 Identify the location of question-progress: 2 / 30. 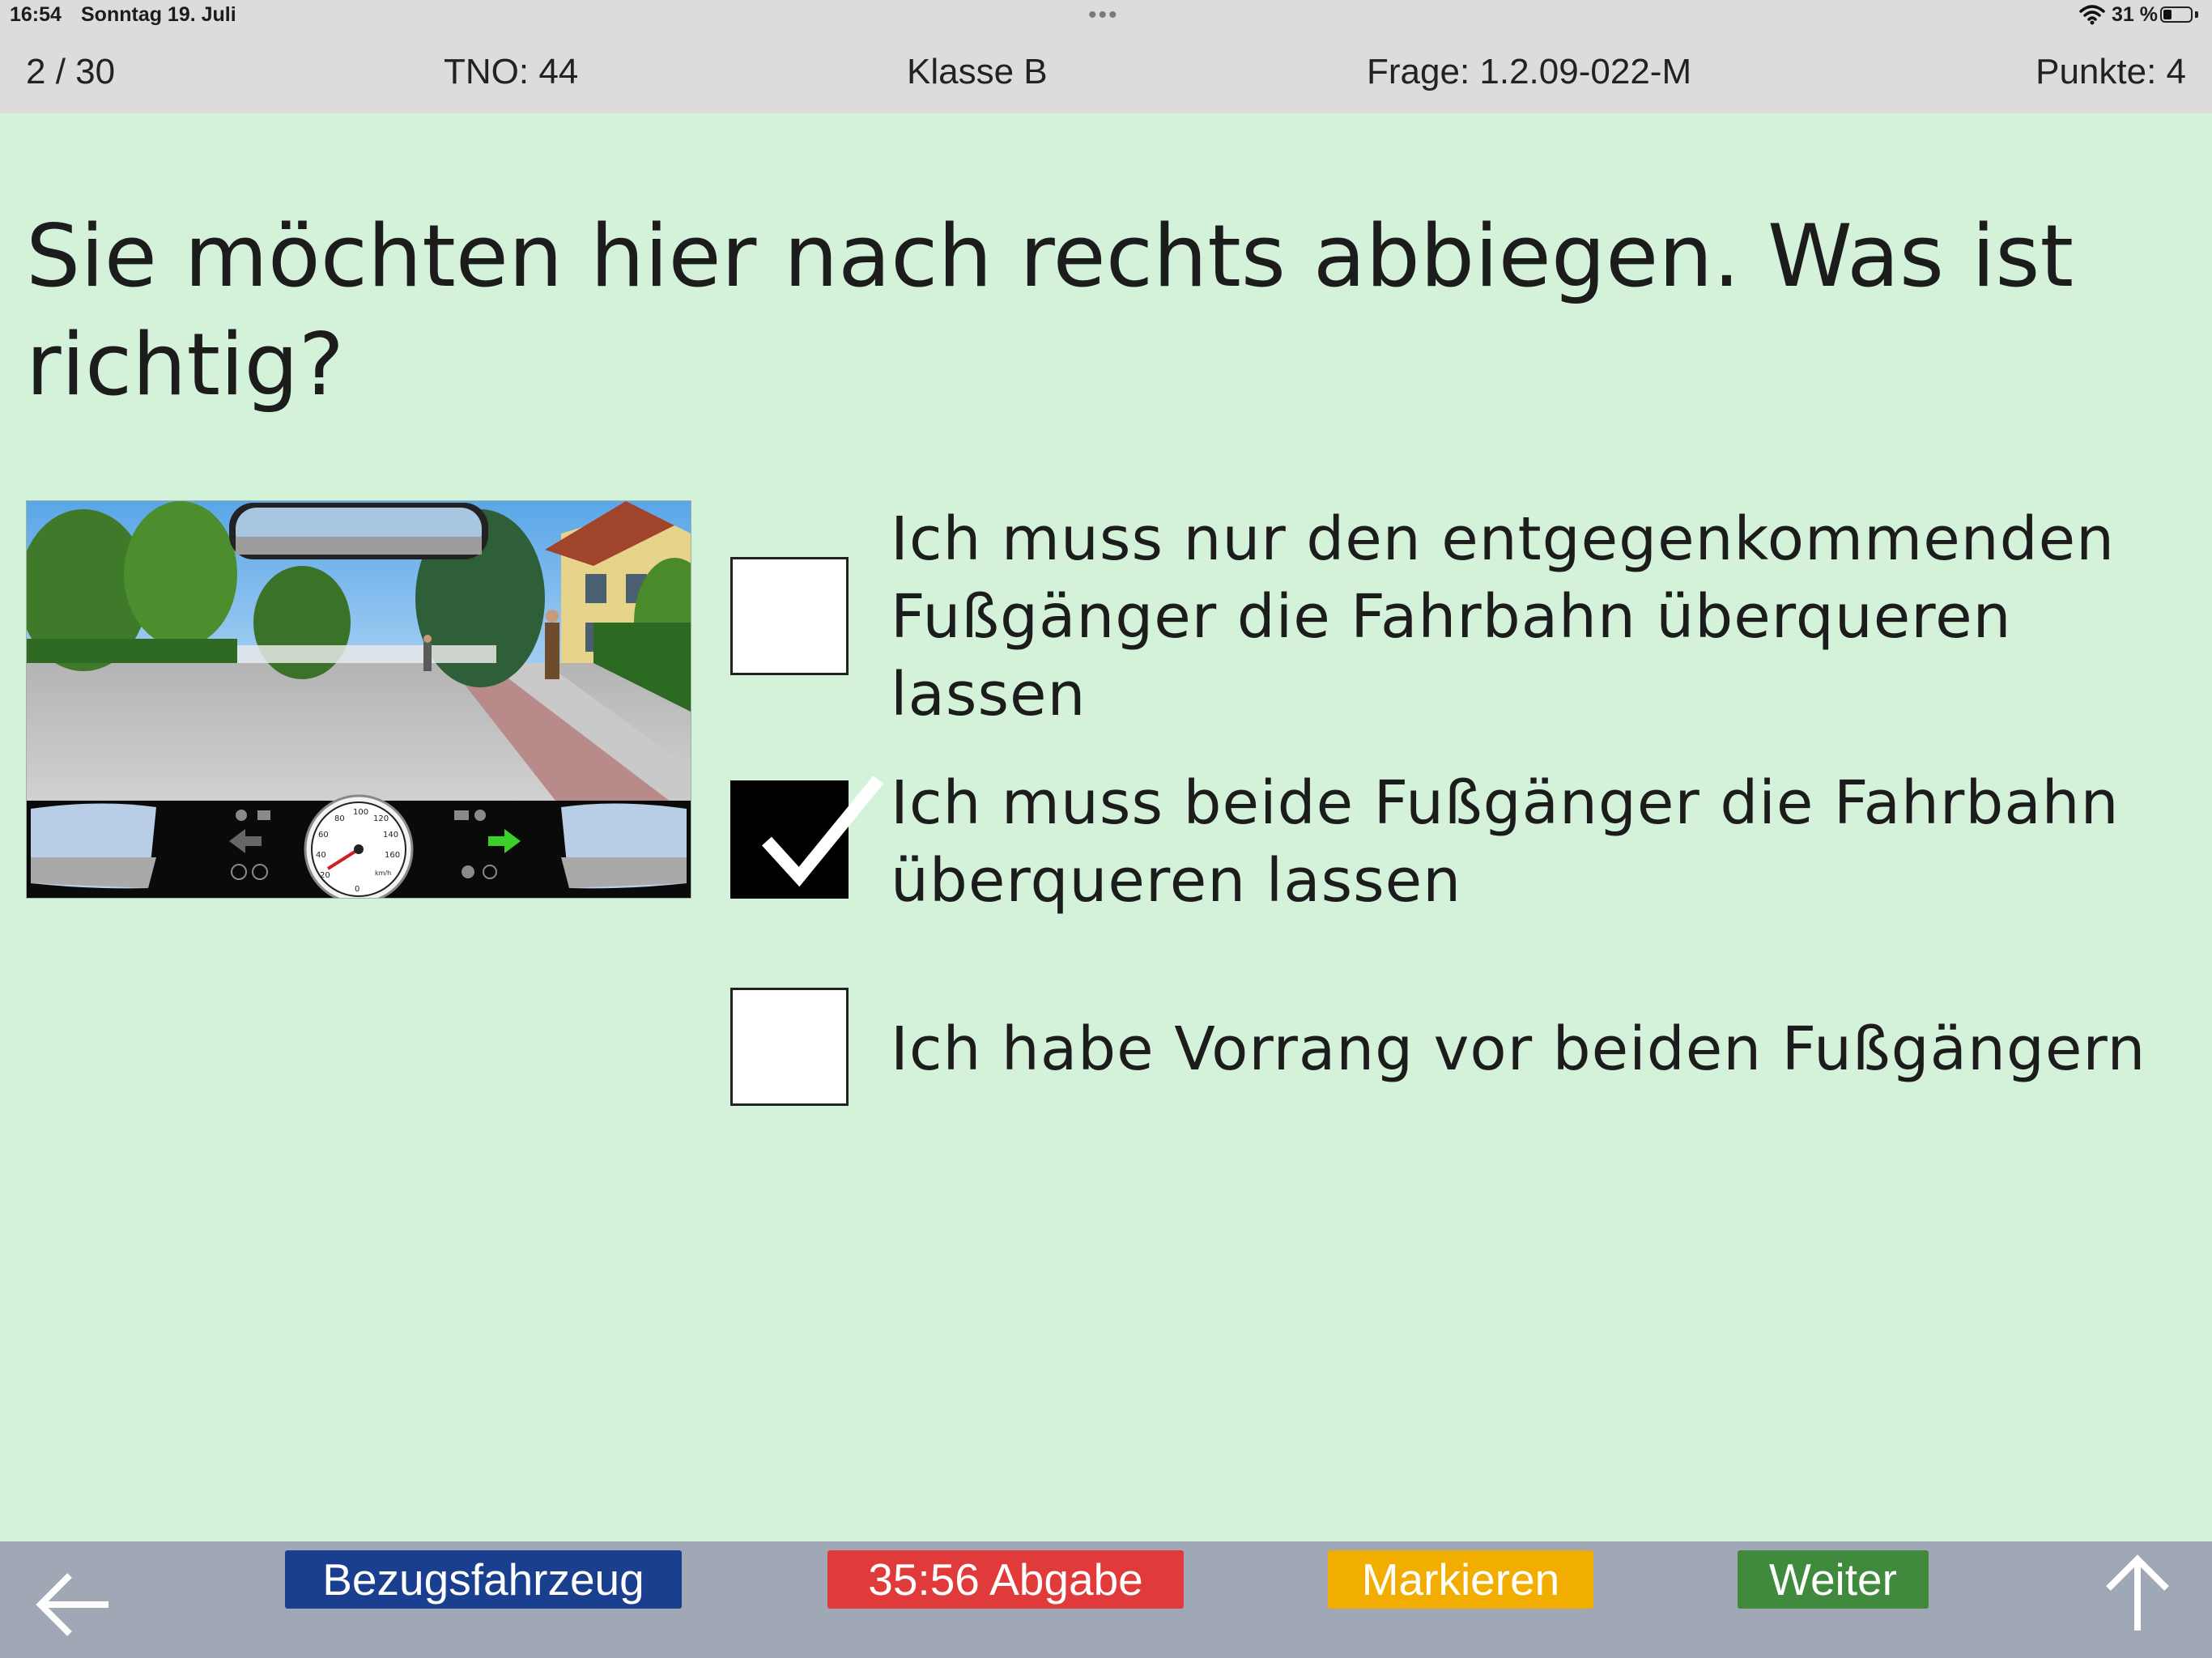
(71, 71).